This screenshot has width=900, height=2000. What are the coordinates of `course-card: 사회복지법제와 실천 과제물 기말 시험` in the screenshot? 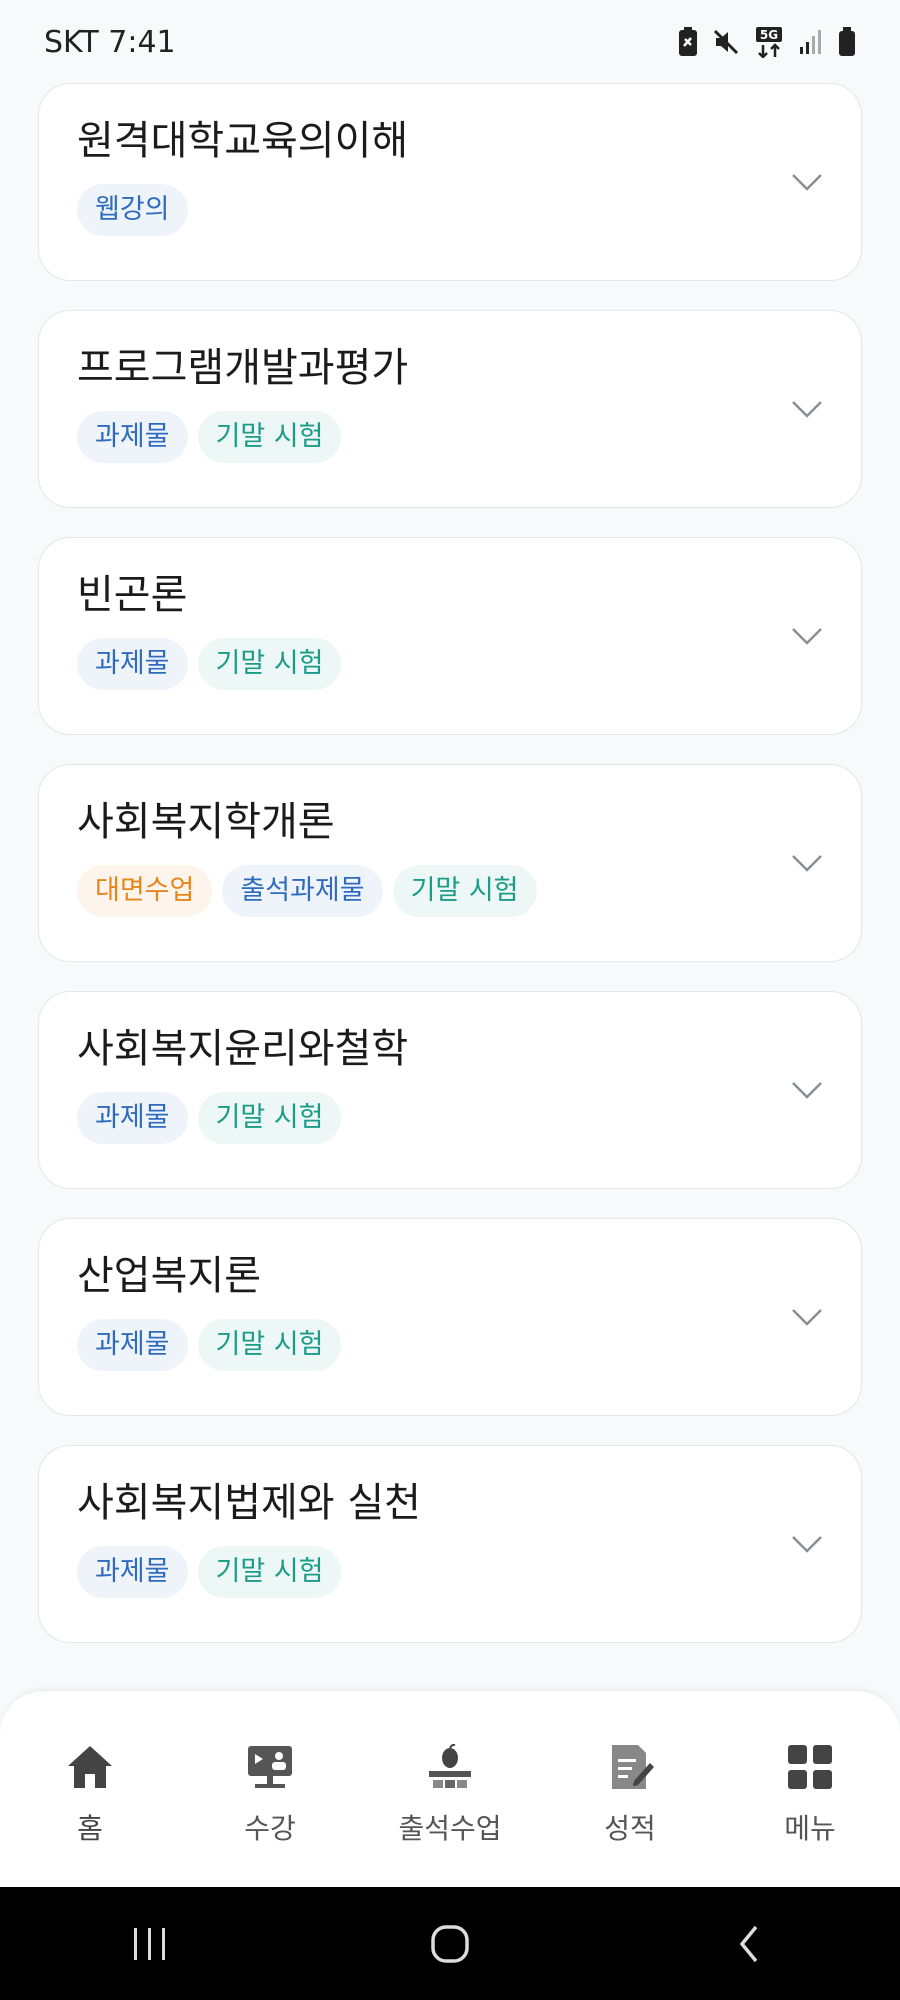 It's located at (450, 1544).